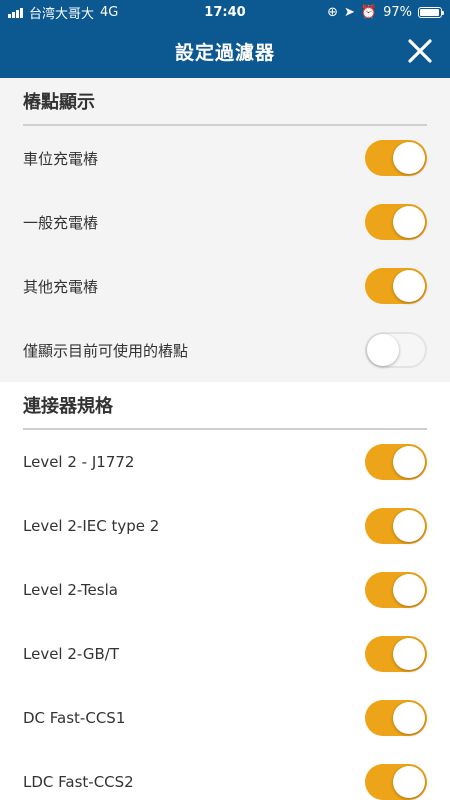 The height and width of the screenshot is (800, 450). Describe the element at coordinates (349, 12) in the screenshot. I see `location-icon: ➤` at that location.